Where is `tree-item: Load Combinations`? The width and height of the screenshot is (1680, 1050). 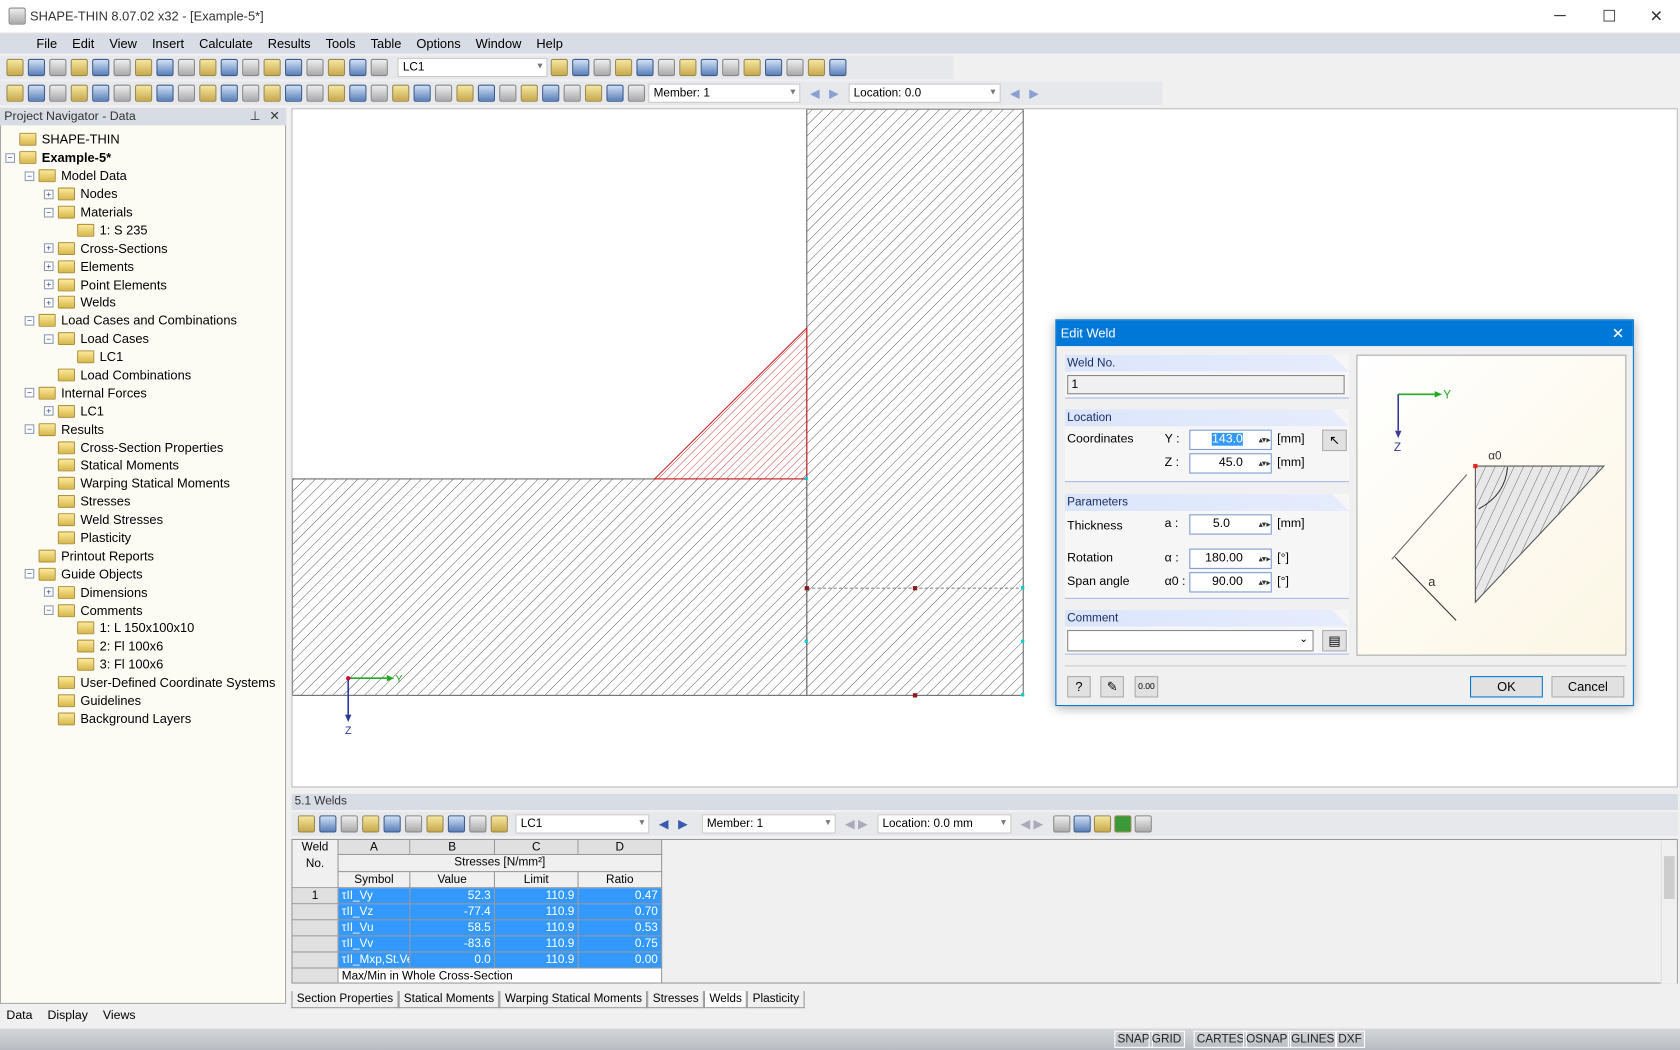
tree-item: Load Combinations is located at coordinates (140, 375).